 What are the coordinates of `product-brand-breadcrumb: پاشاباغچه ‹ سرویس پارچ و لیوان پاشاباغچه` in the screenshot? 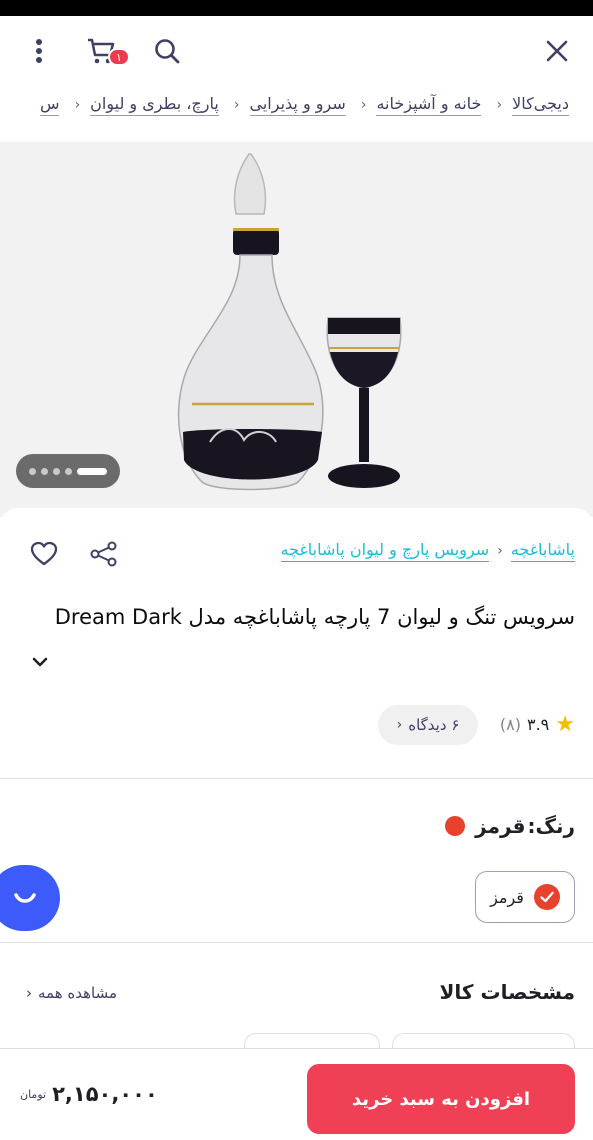 It's located at (427, 551).